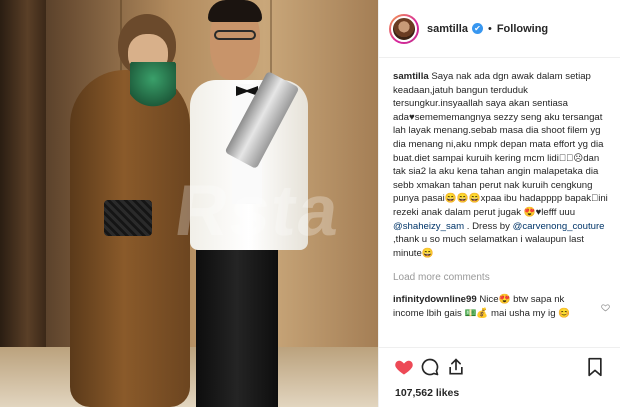  I want to click on following-button: Following, so click(522, 29).